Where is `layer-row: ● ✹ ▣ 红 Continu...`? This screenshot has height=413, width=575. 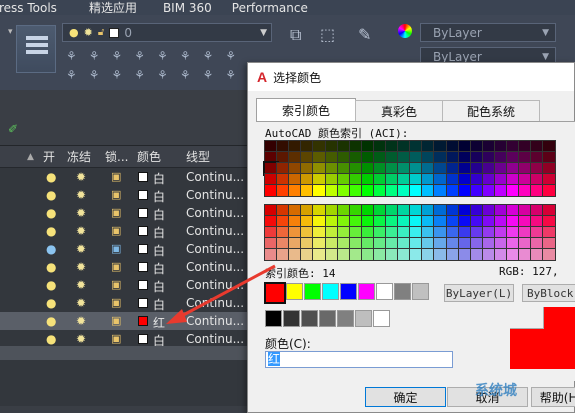 layer-row: ● ✹ ▣ 红 Continu... is located at coordinates (125, 321).